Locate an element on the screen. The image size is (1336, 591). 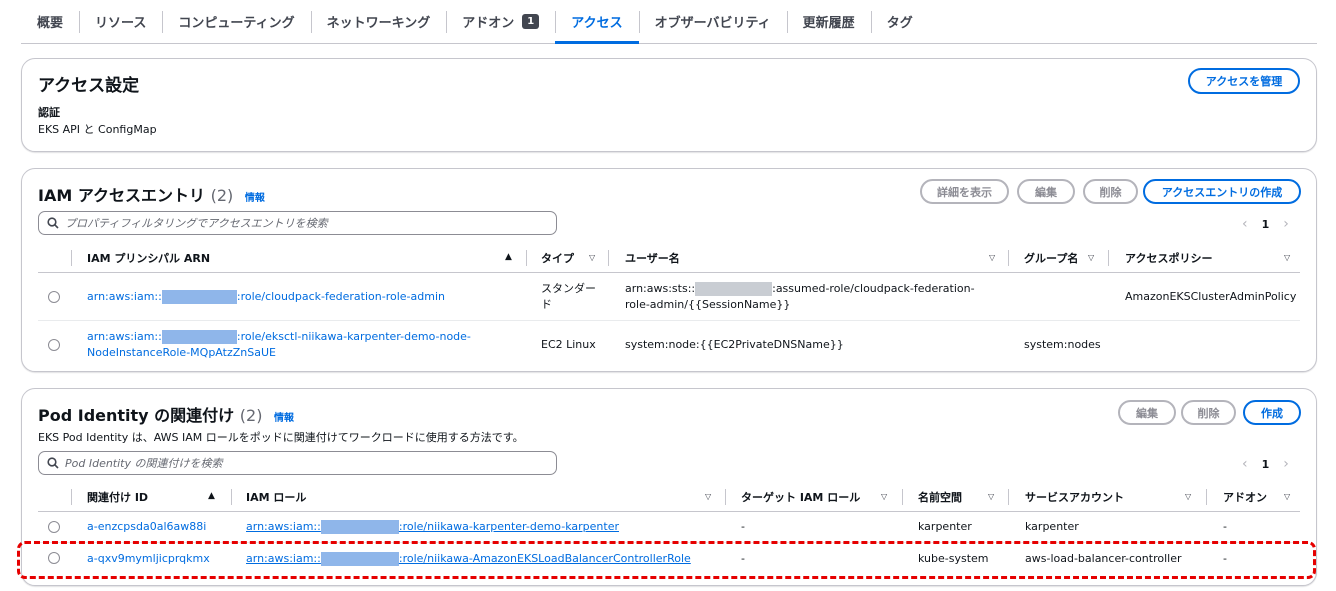
access-entry-search-input: プロパティフィルタリングでアクセスエントリを検索 is located at coordinates (297, 223).